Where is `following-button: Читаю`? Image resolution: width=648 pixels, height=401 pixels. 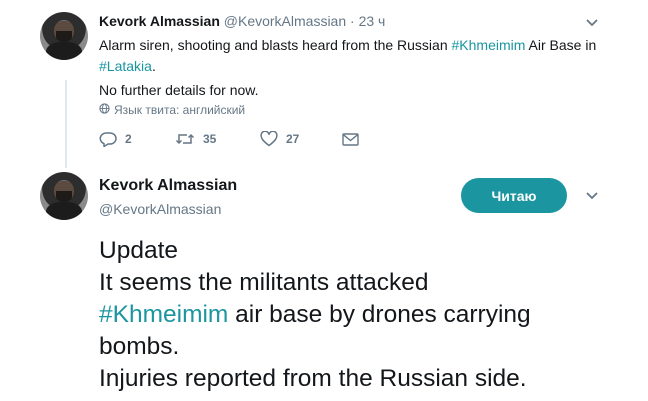 following-button: Читаю is located at coordinates (514, 195).